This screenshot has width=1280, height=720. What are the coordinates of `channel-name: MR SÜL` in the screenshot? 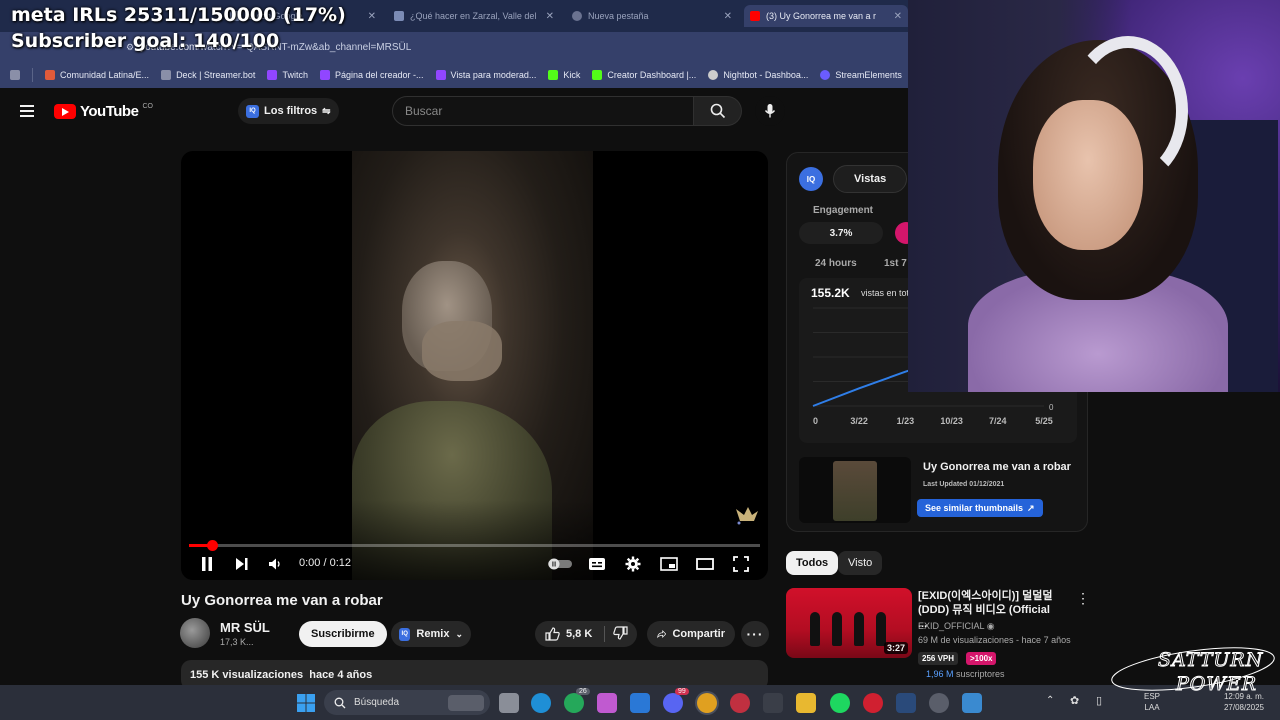 It's located at (245, 627).